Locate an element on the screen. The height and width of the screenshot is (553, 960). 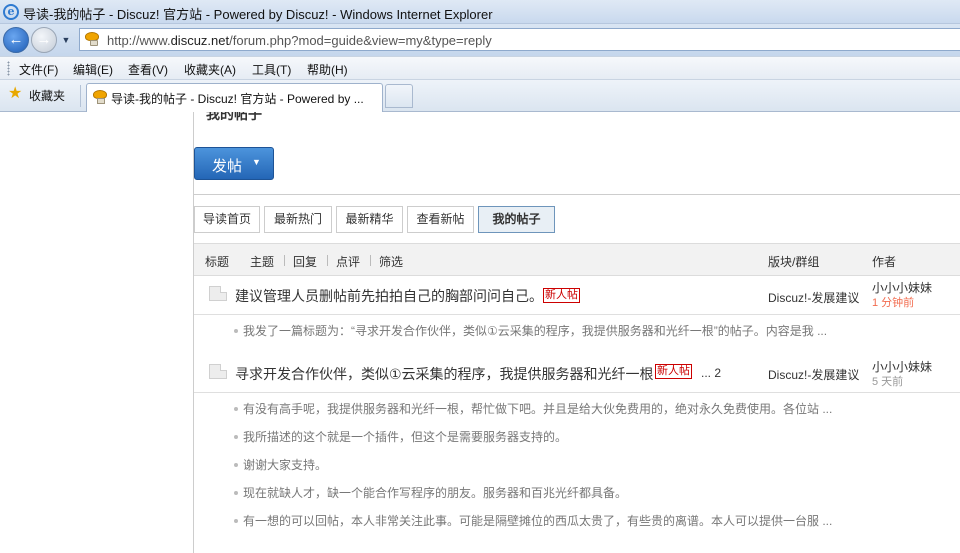
menu-help: 帮助(H) is located at coordinates (327, 69).